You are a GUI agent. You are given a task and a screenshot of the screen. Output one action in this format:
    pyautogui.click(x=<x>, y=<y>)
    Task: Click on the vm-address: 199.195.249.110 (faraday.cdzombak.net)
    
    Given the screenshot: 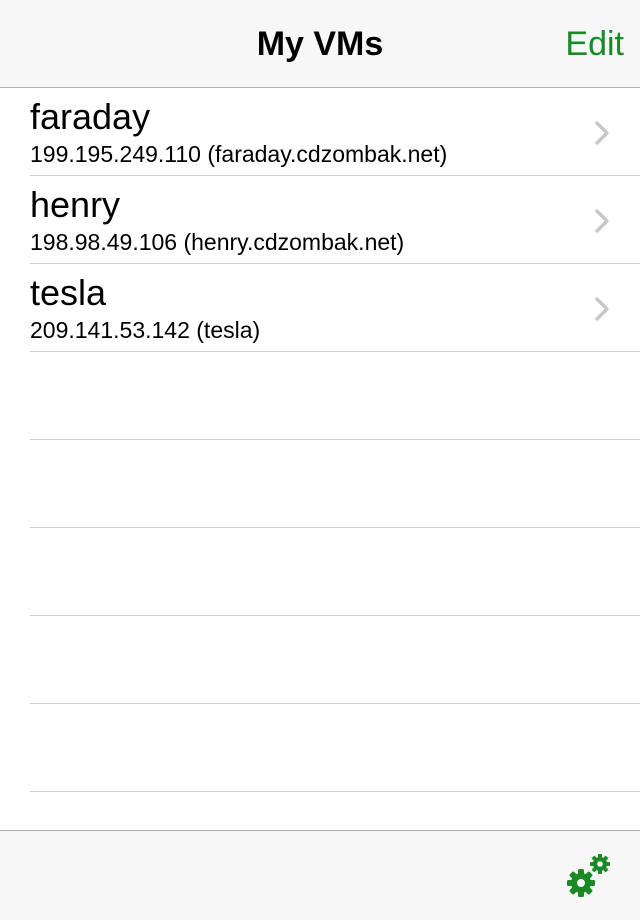 What is the action you would take?
    pyautogui.click(x=239, y=154)
    